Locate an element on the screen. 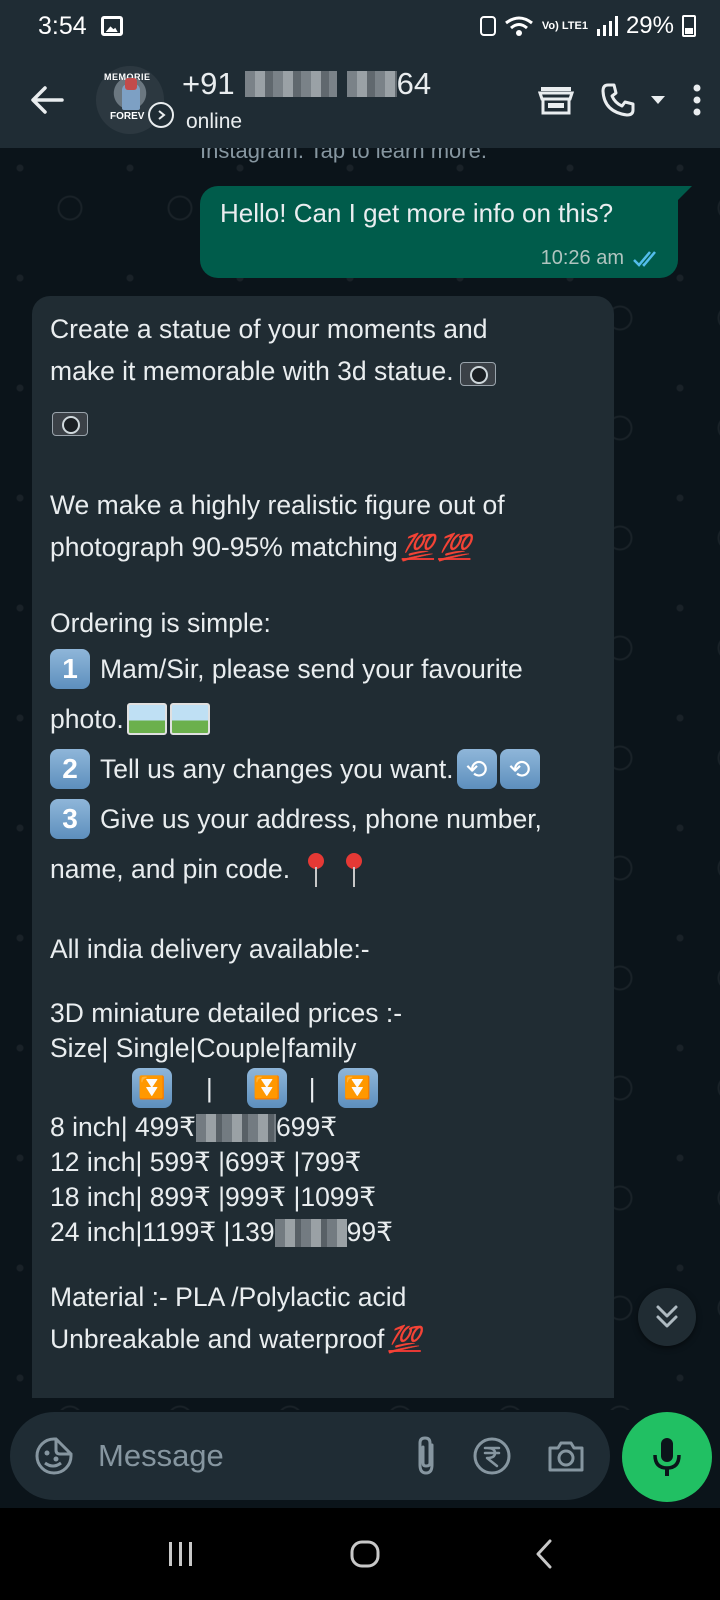 The height and width of the screenshot is (1600, 720). hundred-emoji-icon: 💯 is located at coordinates (404, 1339).